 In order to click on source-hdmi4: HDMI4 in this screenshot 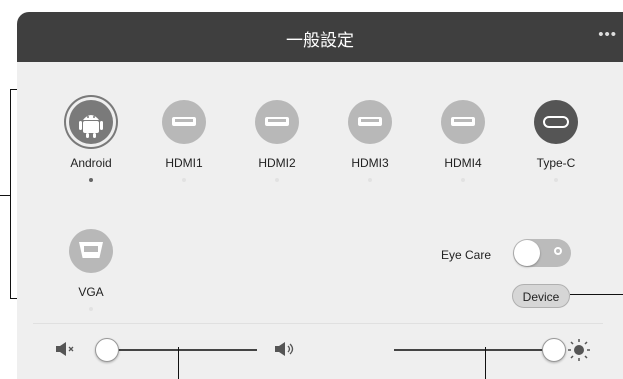, I will do `click(463, 141)`.